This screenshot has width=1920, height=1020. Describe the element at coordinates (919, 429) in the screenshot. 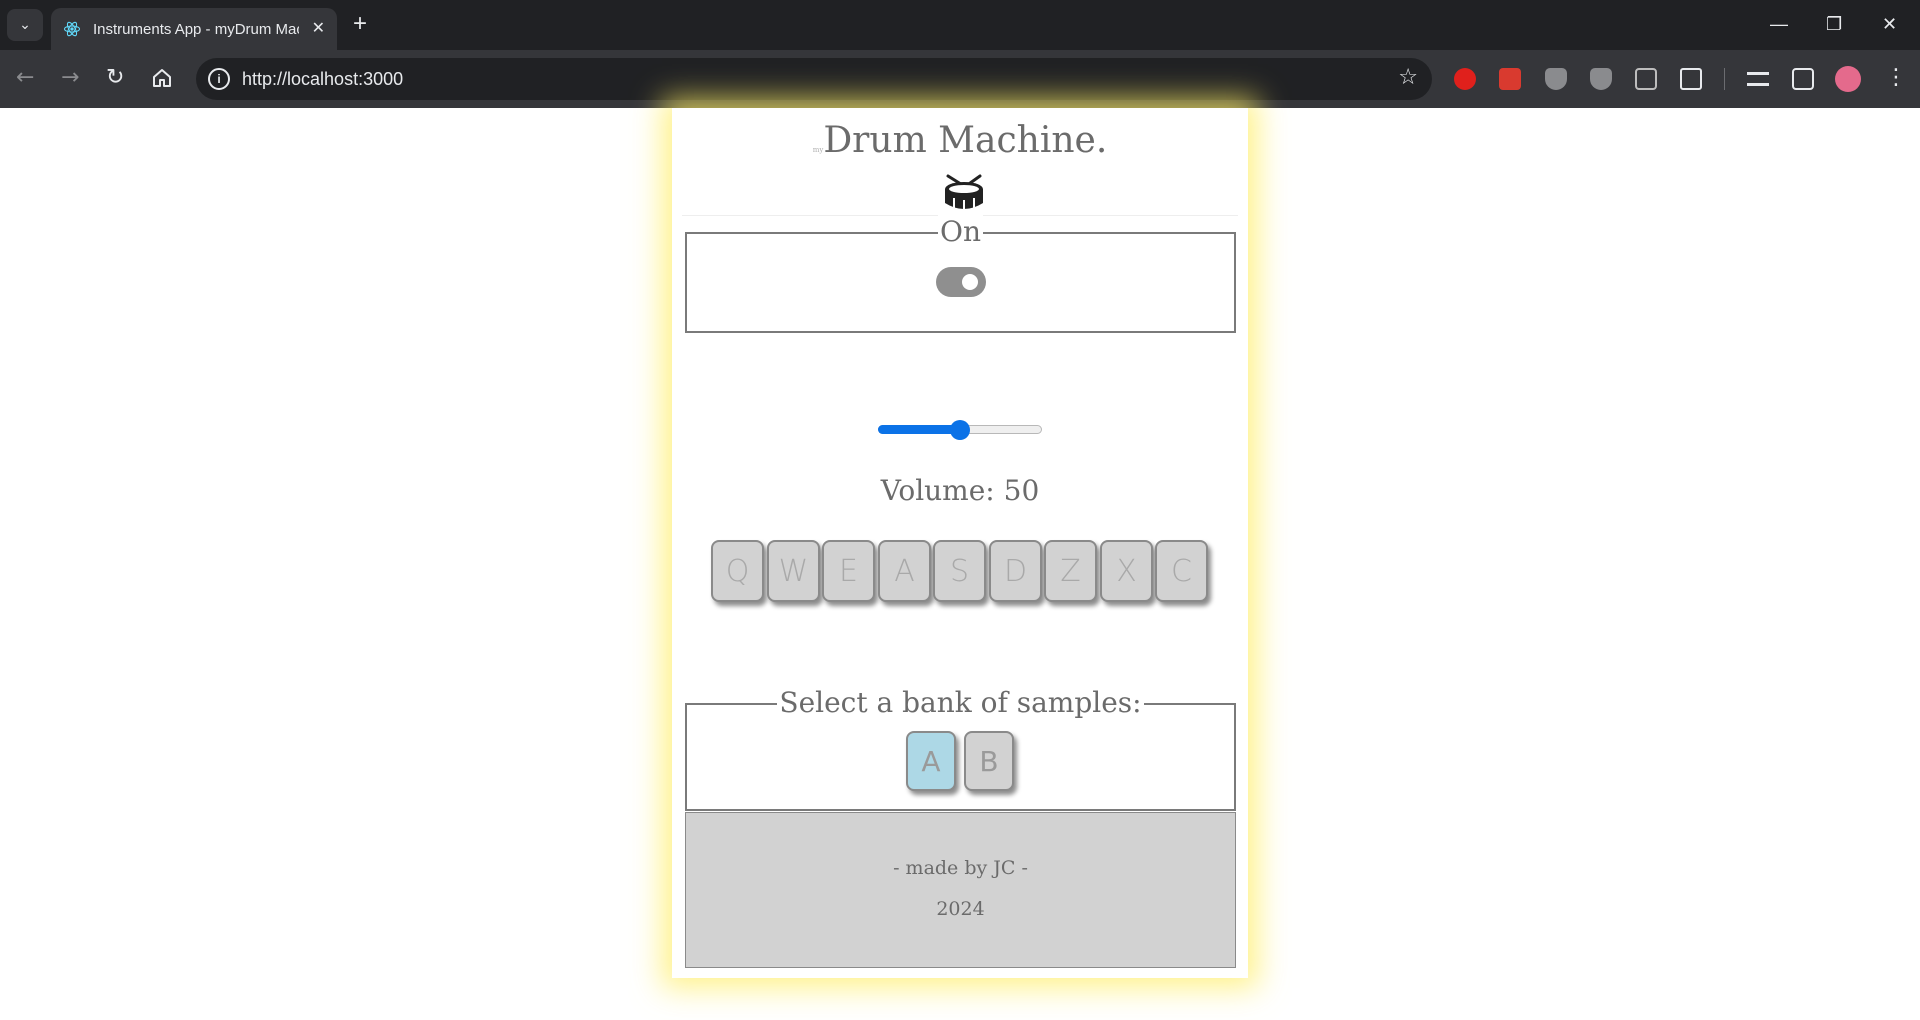

I see `volume-slider-fill` at that location.